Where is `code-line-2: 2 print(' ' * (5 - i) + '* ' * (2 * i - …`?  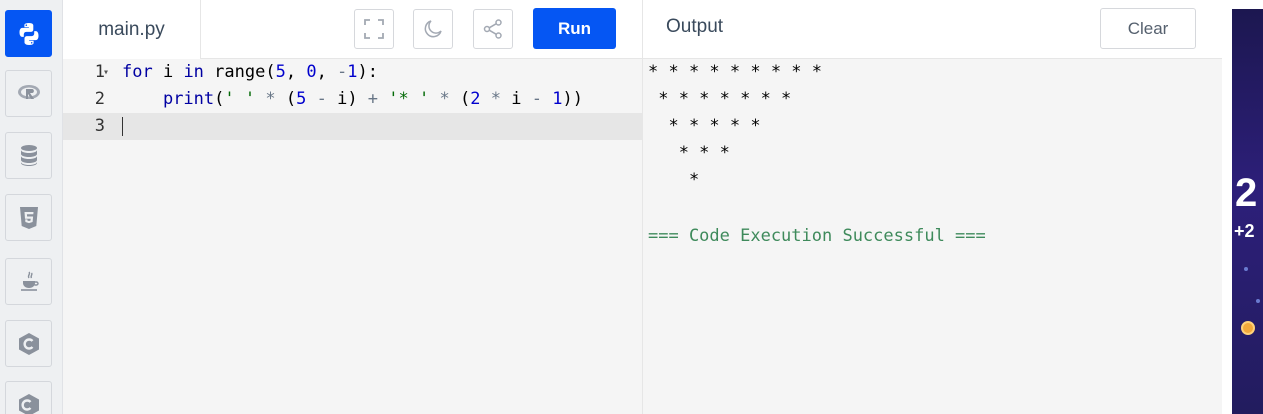
code-line-2: 2 print(' ' * (5 - i) + '* ' * (2 * i - … is located at coordinates (352, 99).